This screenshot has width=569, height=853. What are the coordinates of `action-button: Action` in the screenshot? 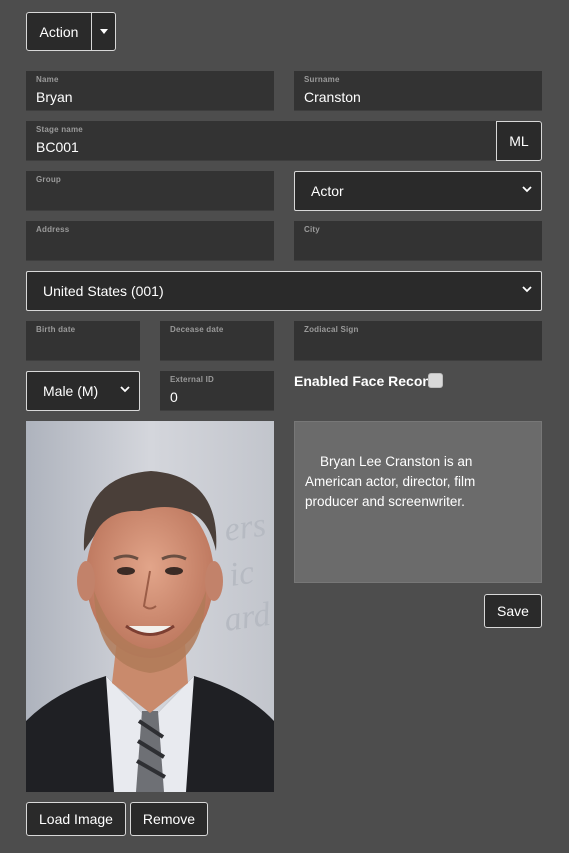 It's located at (59, 31).